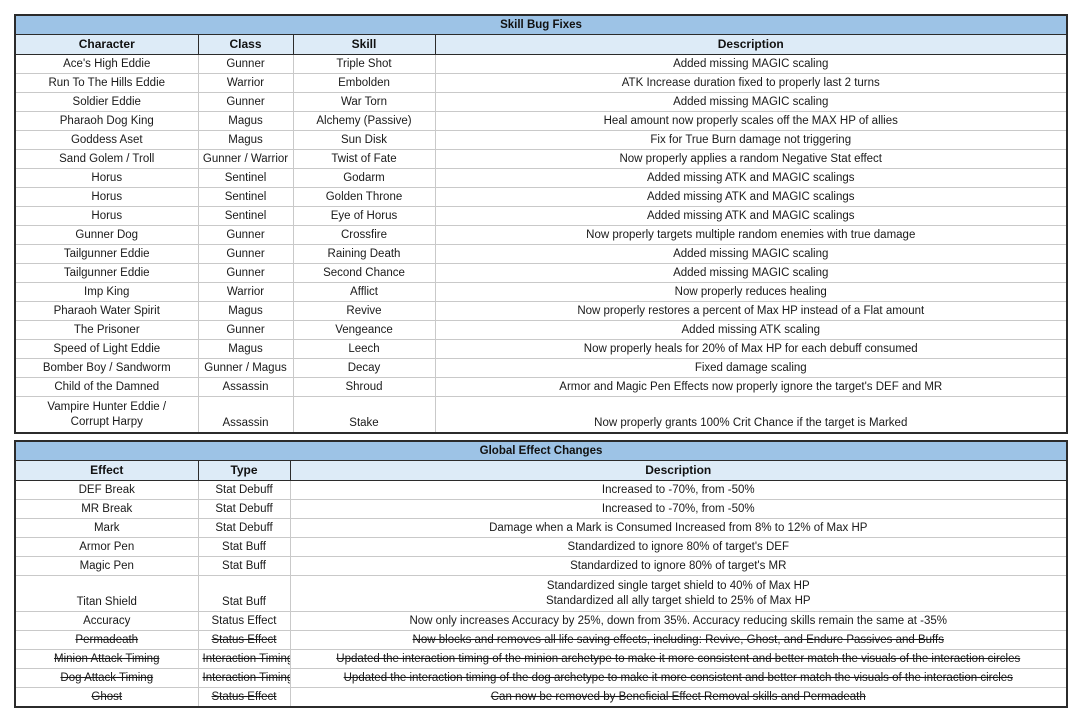  Describe the element at coordinates (106, 349) in the screenshot. I see `skill-bug-fixes-cell-character: Speed of Light Eddie` at that location.